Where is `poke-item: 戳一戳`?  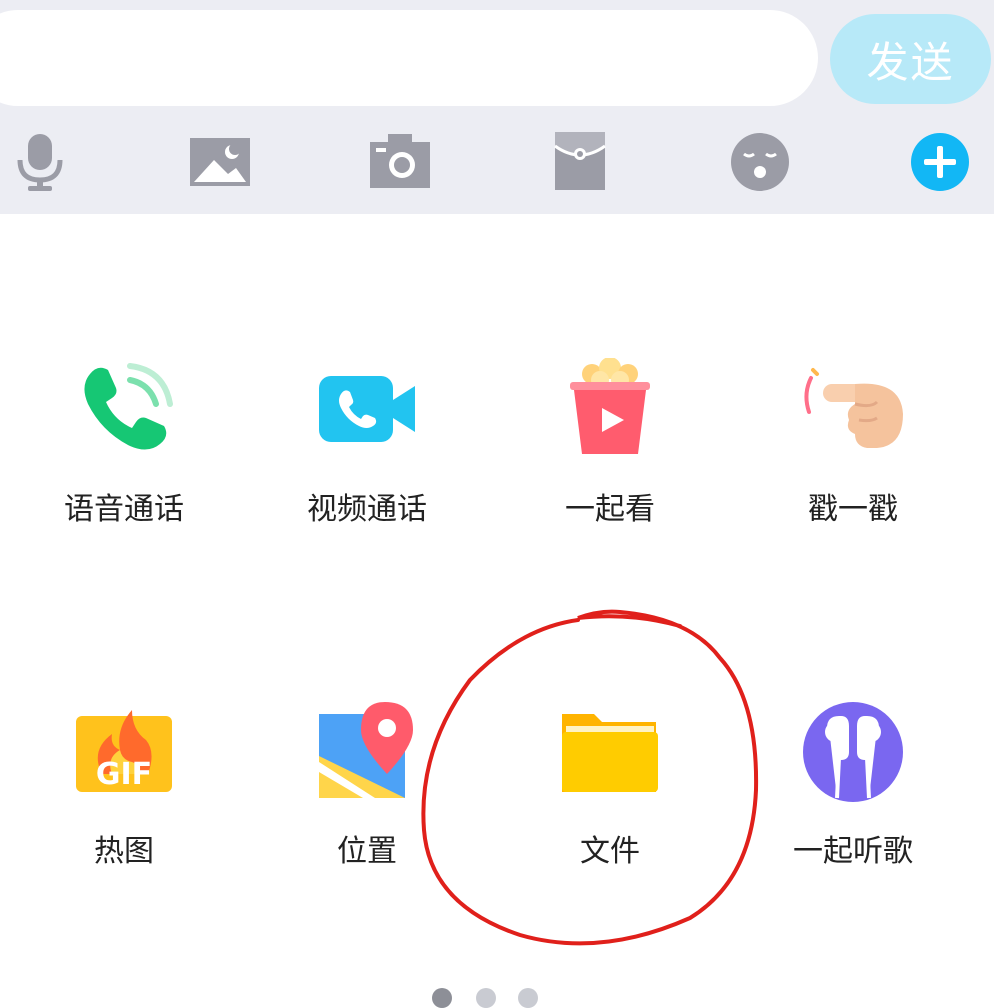 poke-item: 戳一戳 is located at coordinates (853, 453).